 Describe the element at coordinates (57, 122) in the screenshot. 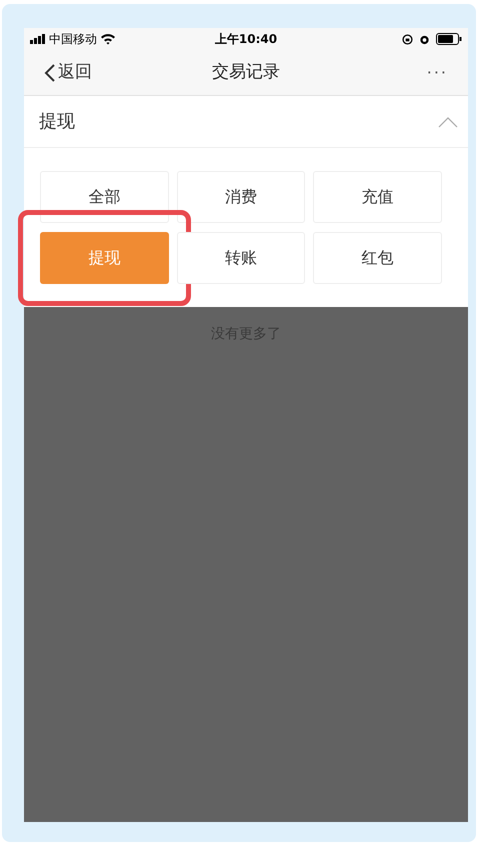

I see `section-title: 提现` at that location.